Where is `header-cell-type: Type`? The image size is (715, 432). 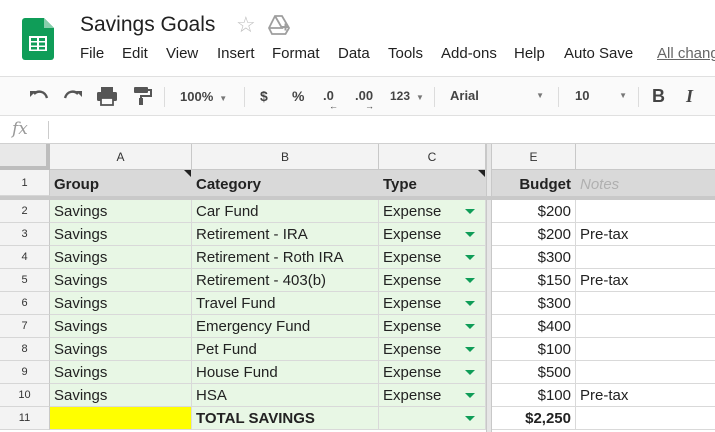 header-cell-type: Type is located at coordinates (432, 183).